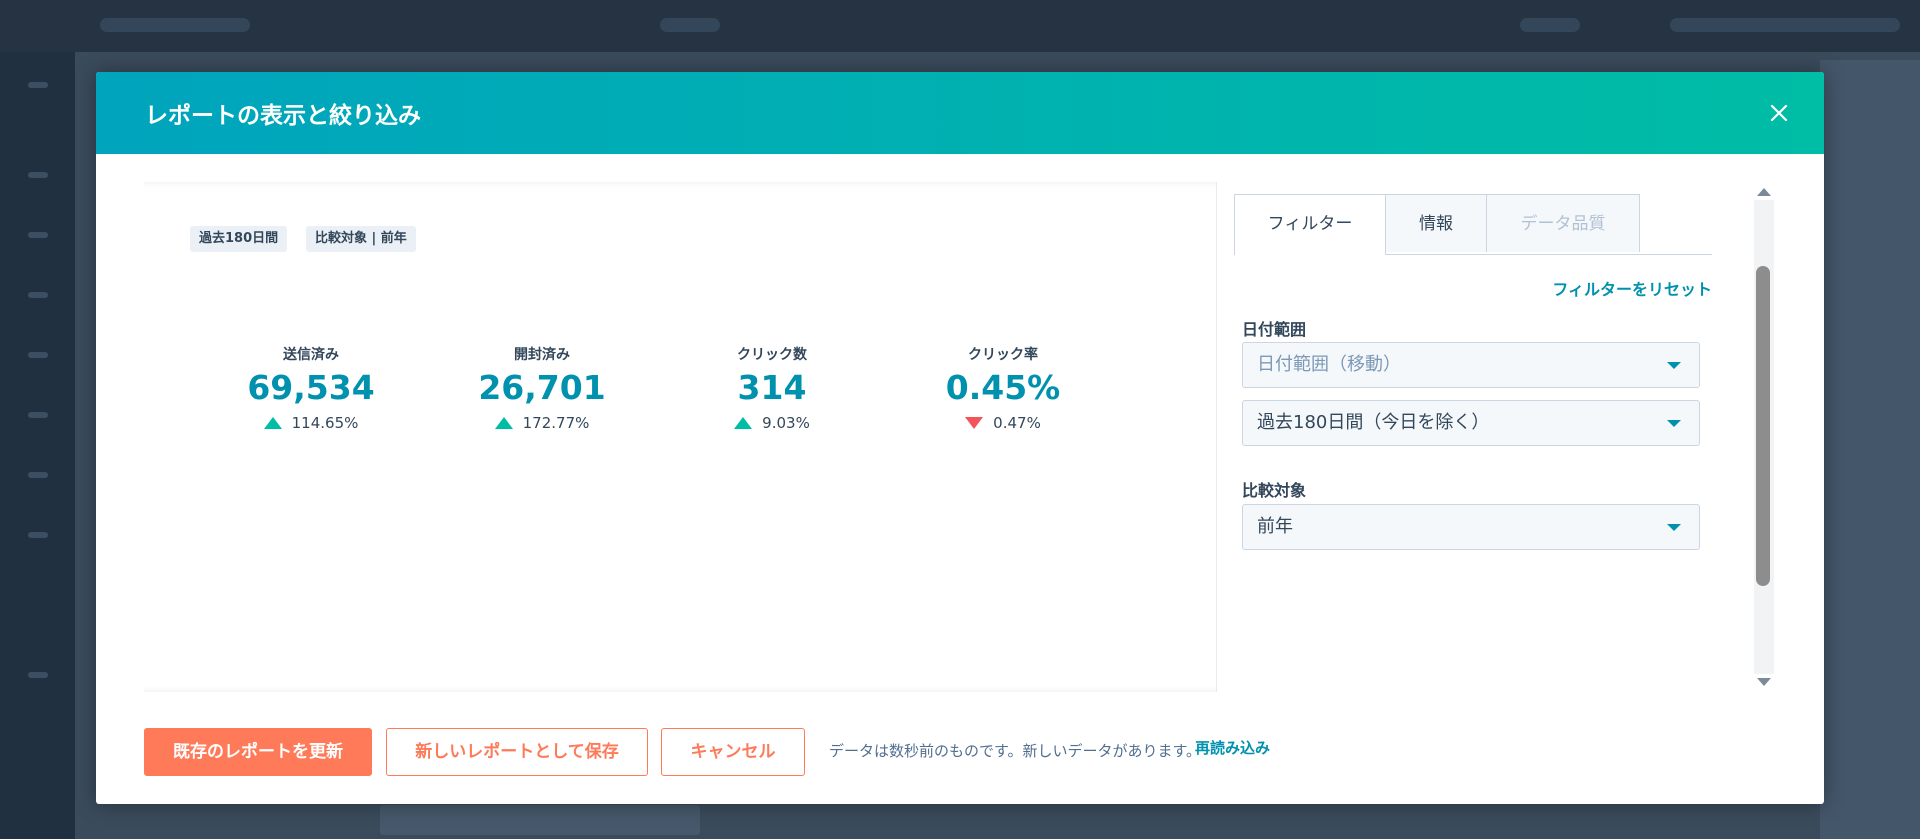 The height and width of the screenshot is (839, 1920). I want to click on kpi-change: 172.77%, so click(542, 423).